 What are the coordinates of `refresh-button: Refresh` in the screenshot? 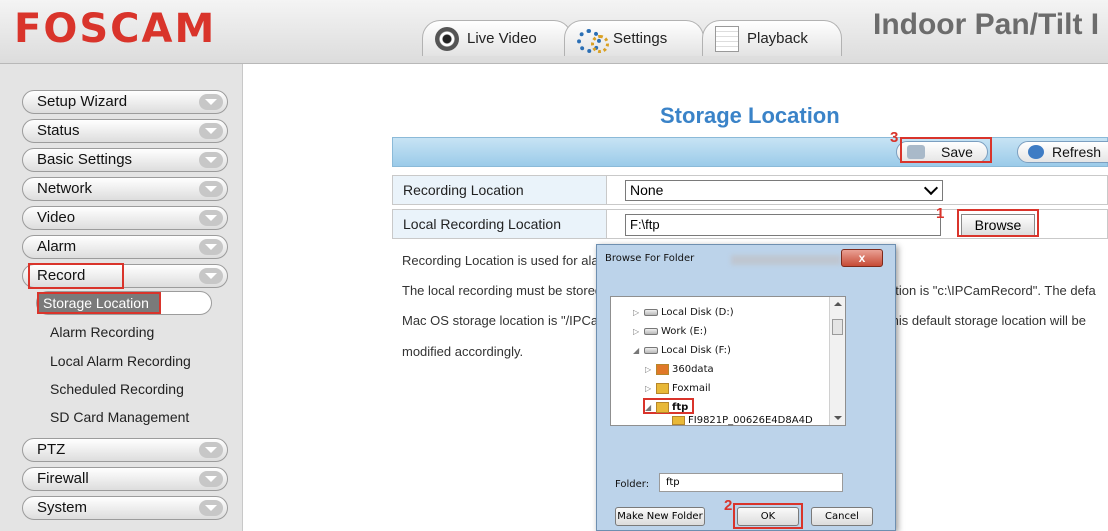 It's located at (1062, 152).